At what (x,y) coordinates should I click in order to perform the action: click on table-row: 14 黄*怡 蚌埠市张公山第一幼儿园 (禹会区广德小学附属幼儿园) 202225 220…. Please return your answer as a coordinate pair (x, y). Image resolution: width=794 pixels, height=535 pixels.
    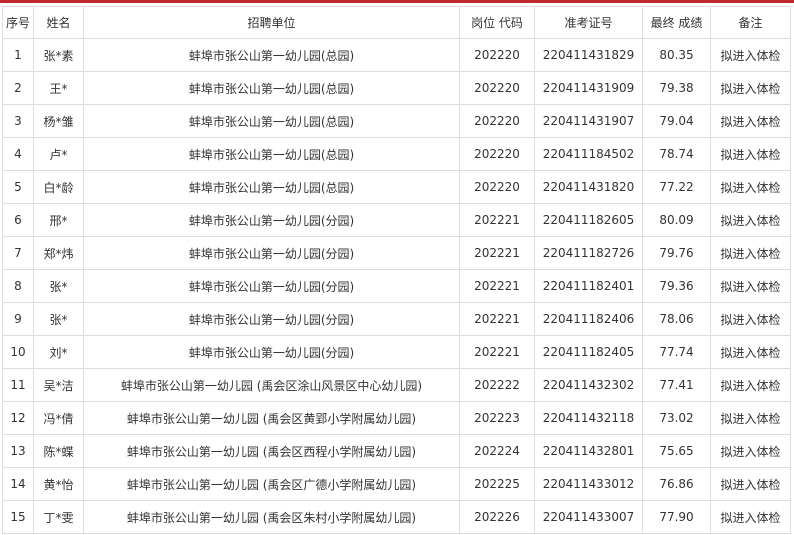
    Looking at the image, I should click on (396, 484).